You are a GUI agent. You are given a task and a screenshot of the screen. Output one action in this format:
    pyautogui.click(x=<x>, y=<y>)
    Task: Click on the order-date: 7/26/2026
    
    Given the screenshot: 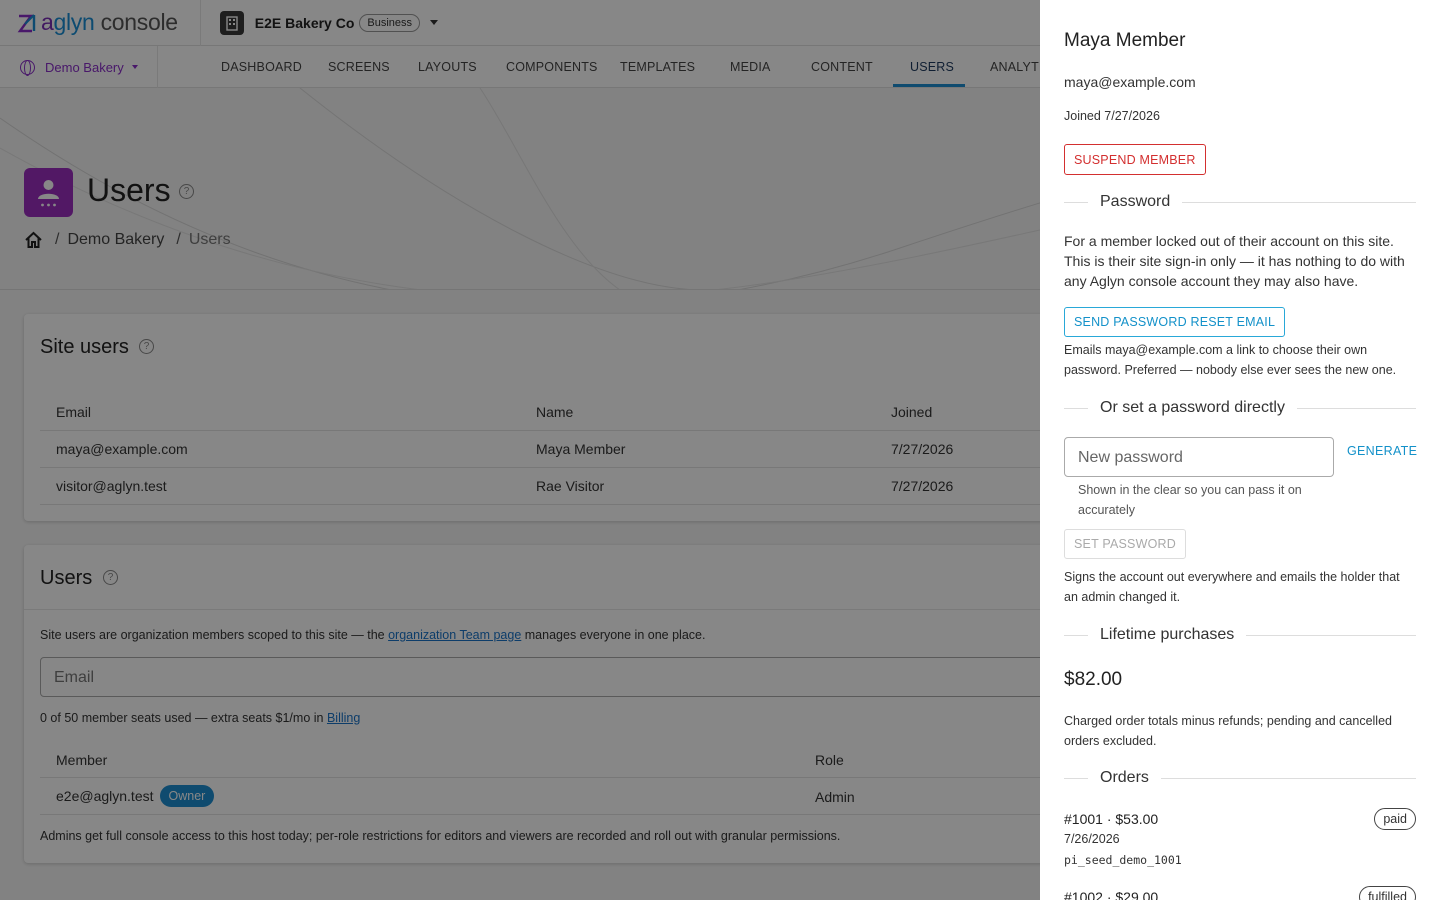 What is the action you would take?
    pyautogui.click(x=1092, y=839)
    